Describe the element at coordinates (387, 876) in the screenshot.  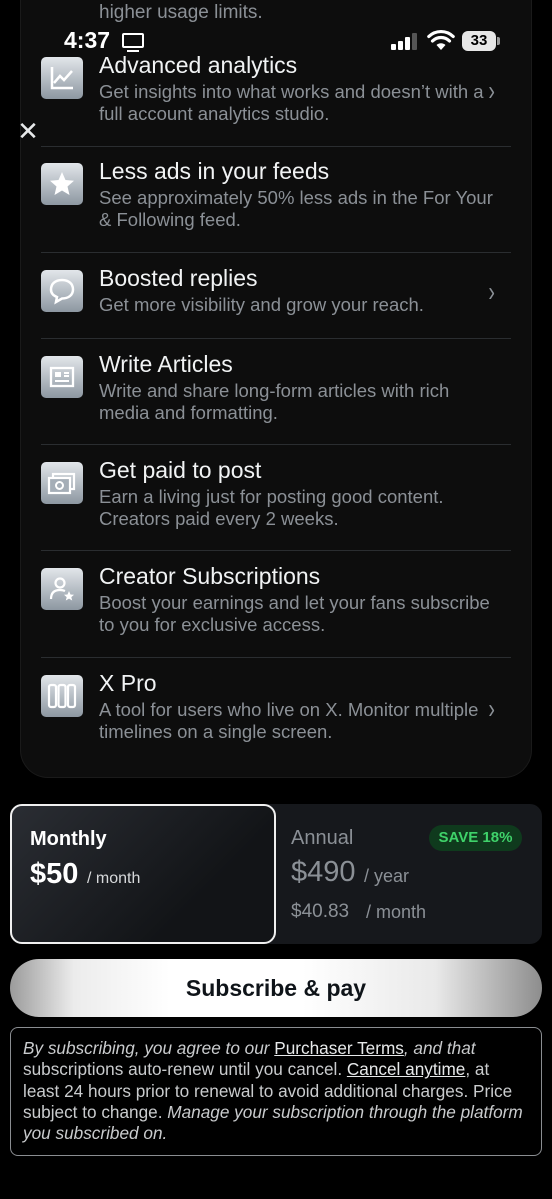
I see `plan-period: / year` at that location.